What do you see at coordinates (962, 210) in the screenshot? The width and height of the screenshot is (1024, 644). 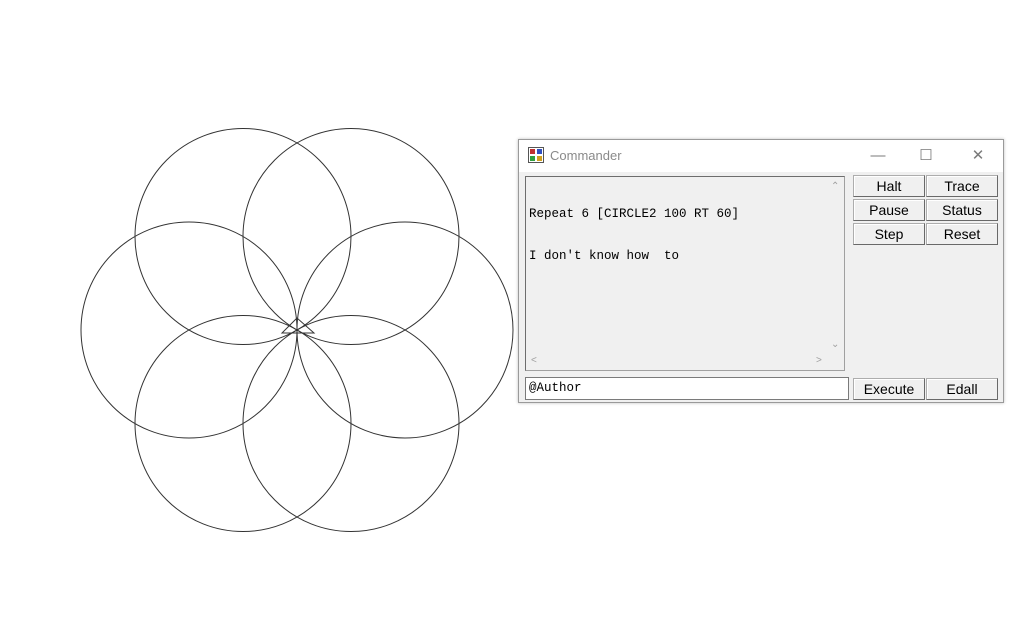 I see `status-button: Status` at bounding box center [962, 210].